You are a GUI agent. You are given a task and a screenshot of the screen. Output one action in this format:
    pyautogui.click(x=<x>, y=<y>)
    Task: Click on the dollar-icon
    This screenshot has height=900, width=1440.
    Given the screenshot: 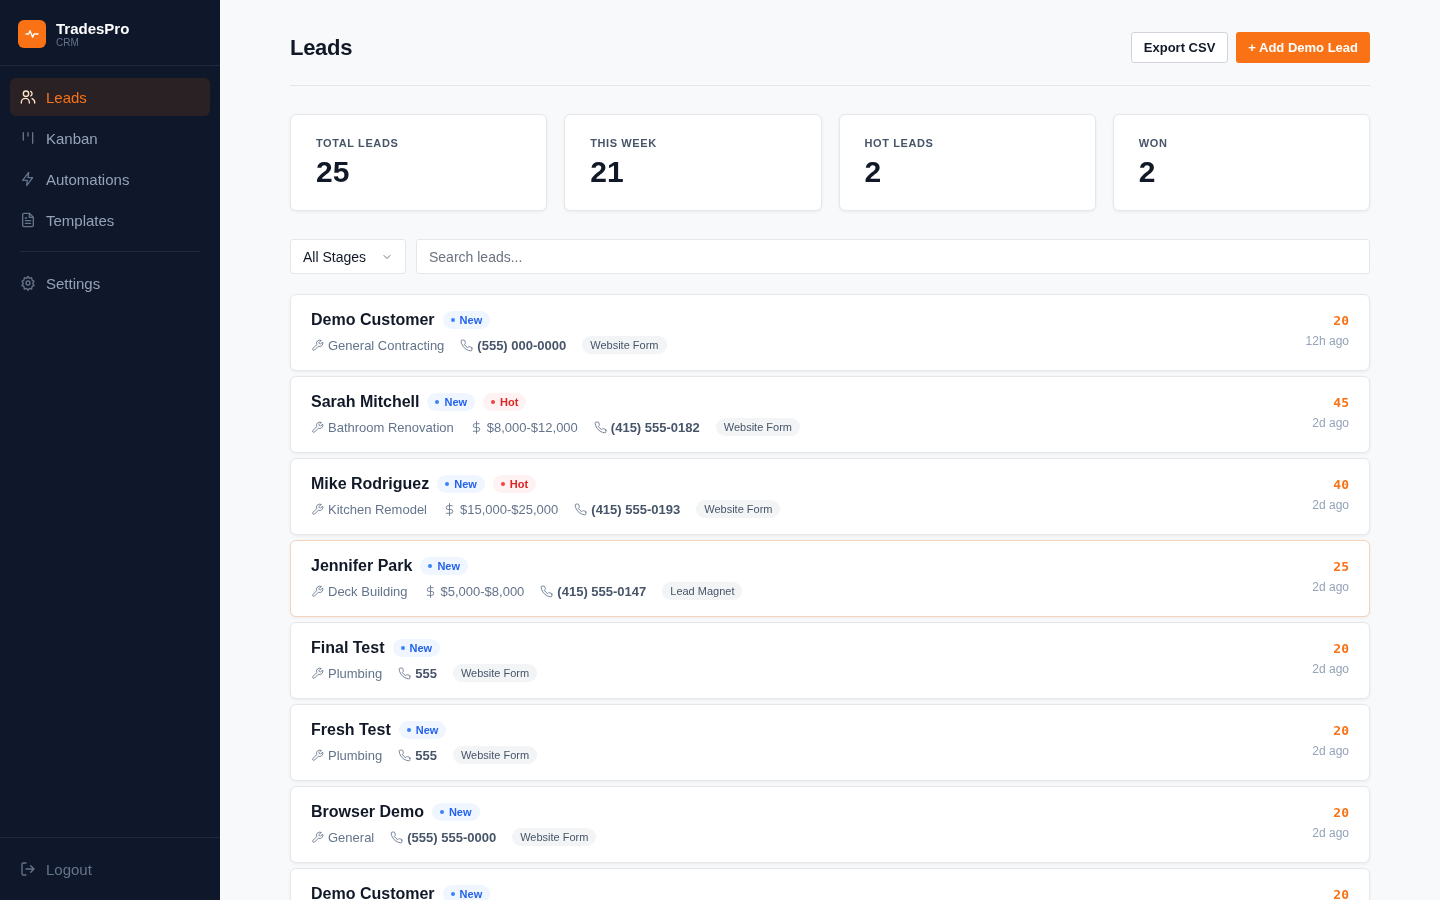 What is the action you would take?
    pyautogui.click(x=449, y=509)
    